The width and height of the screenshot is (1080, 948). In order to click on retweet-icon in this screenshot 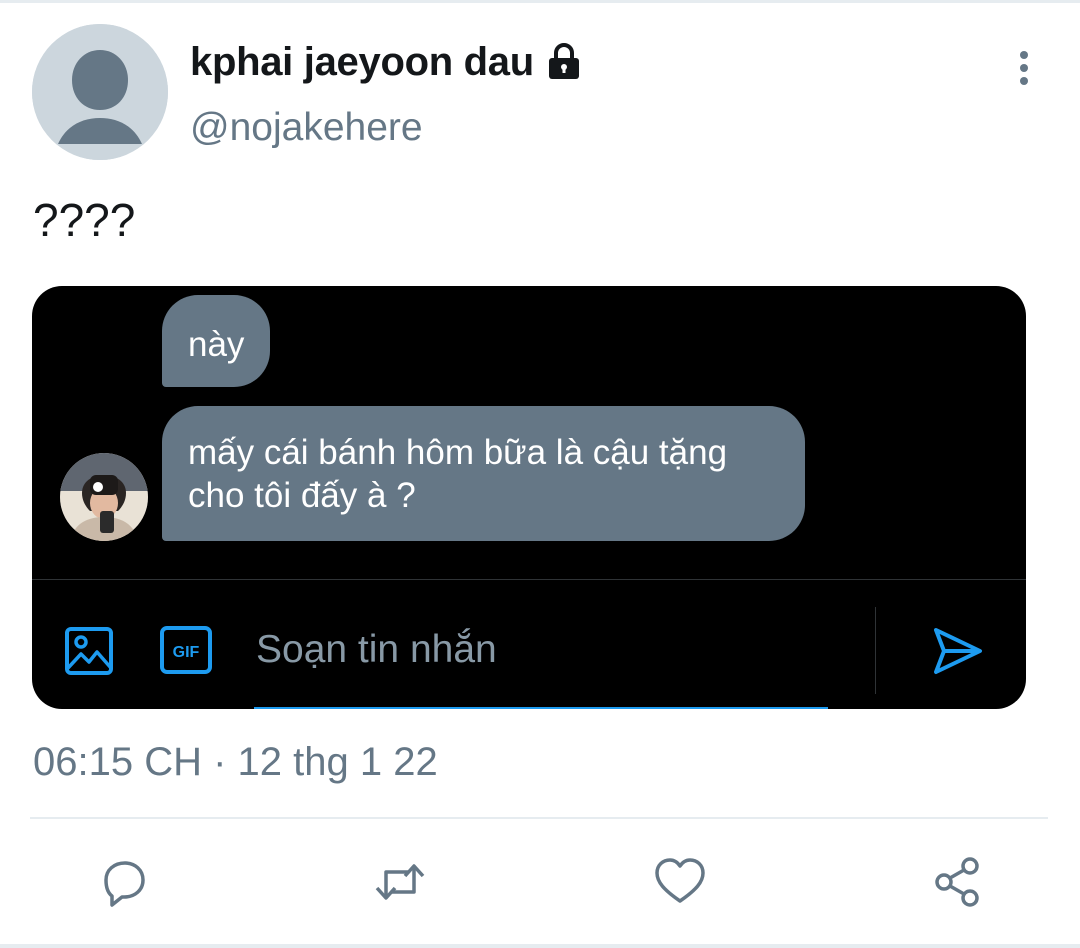, I will do `click(400, 882)`.